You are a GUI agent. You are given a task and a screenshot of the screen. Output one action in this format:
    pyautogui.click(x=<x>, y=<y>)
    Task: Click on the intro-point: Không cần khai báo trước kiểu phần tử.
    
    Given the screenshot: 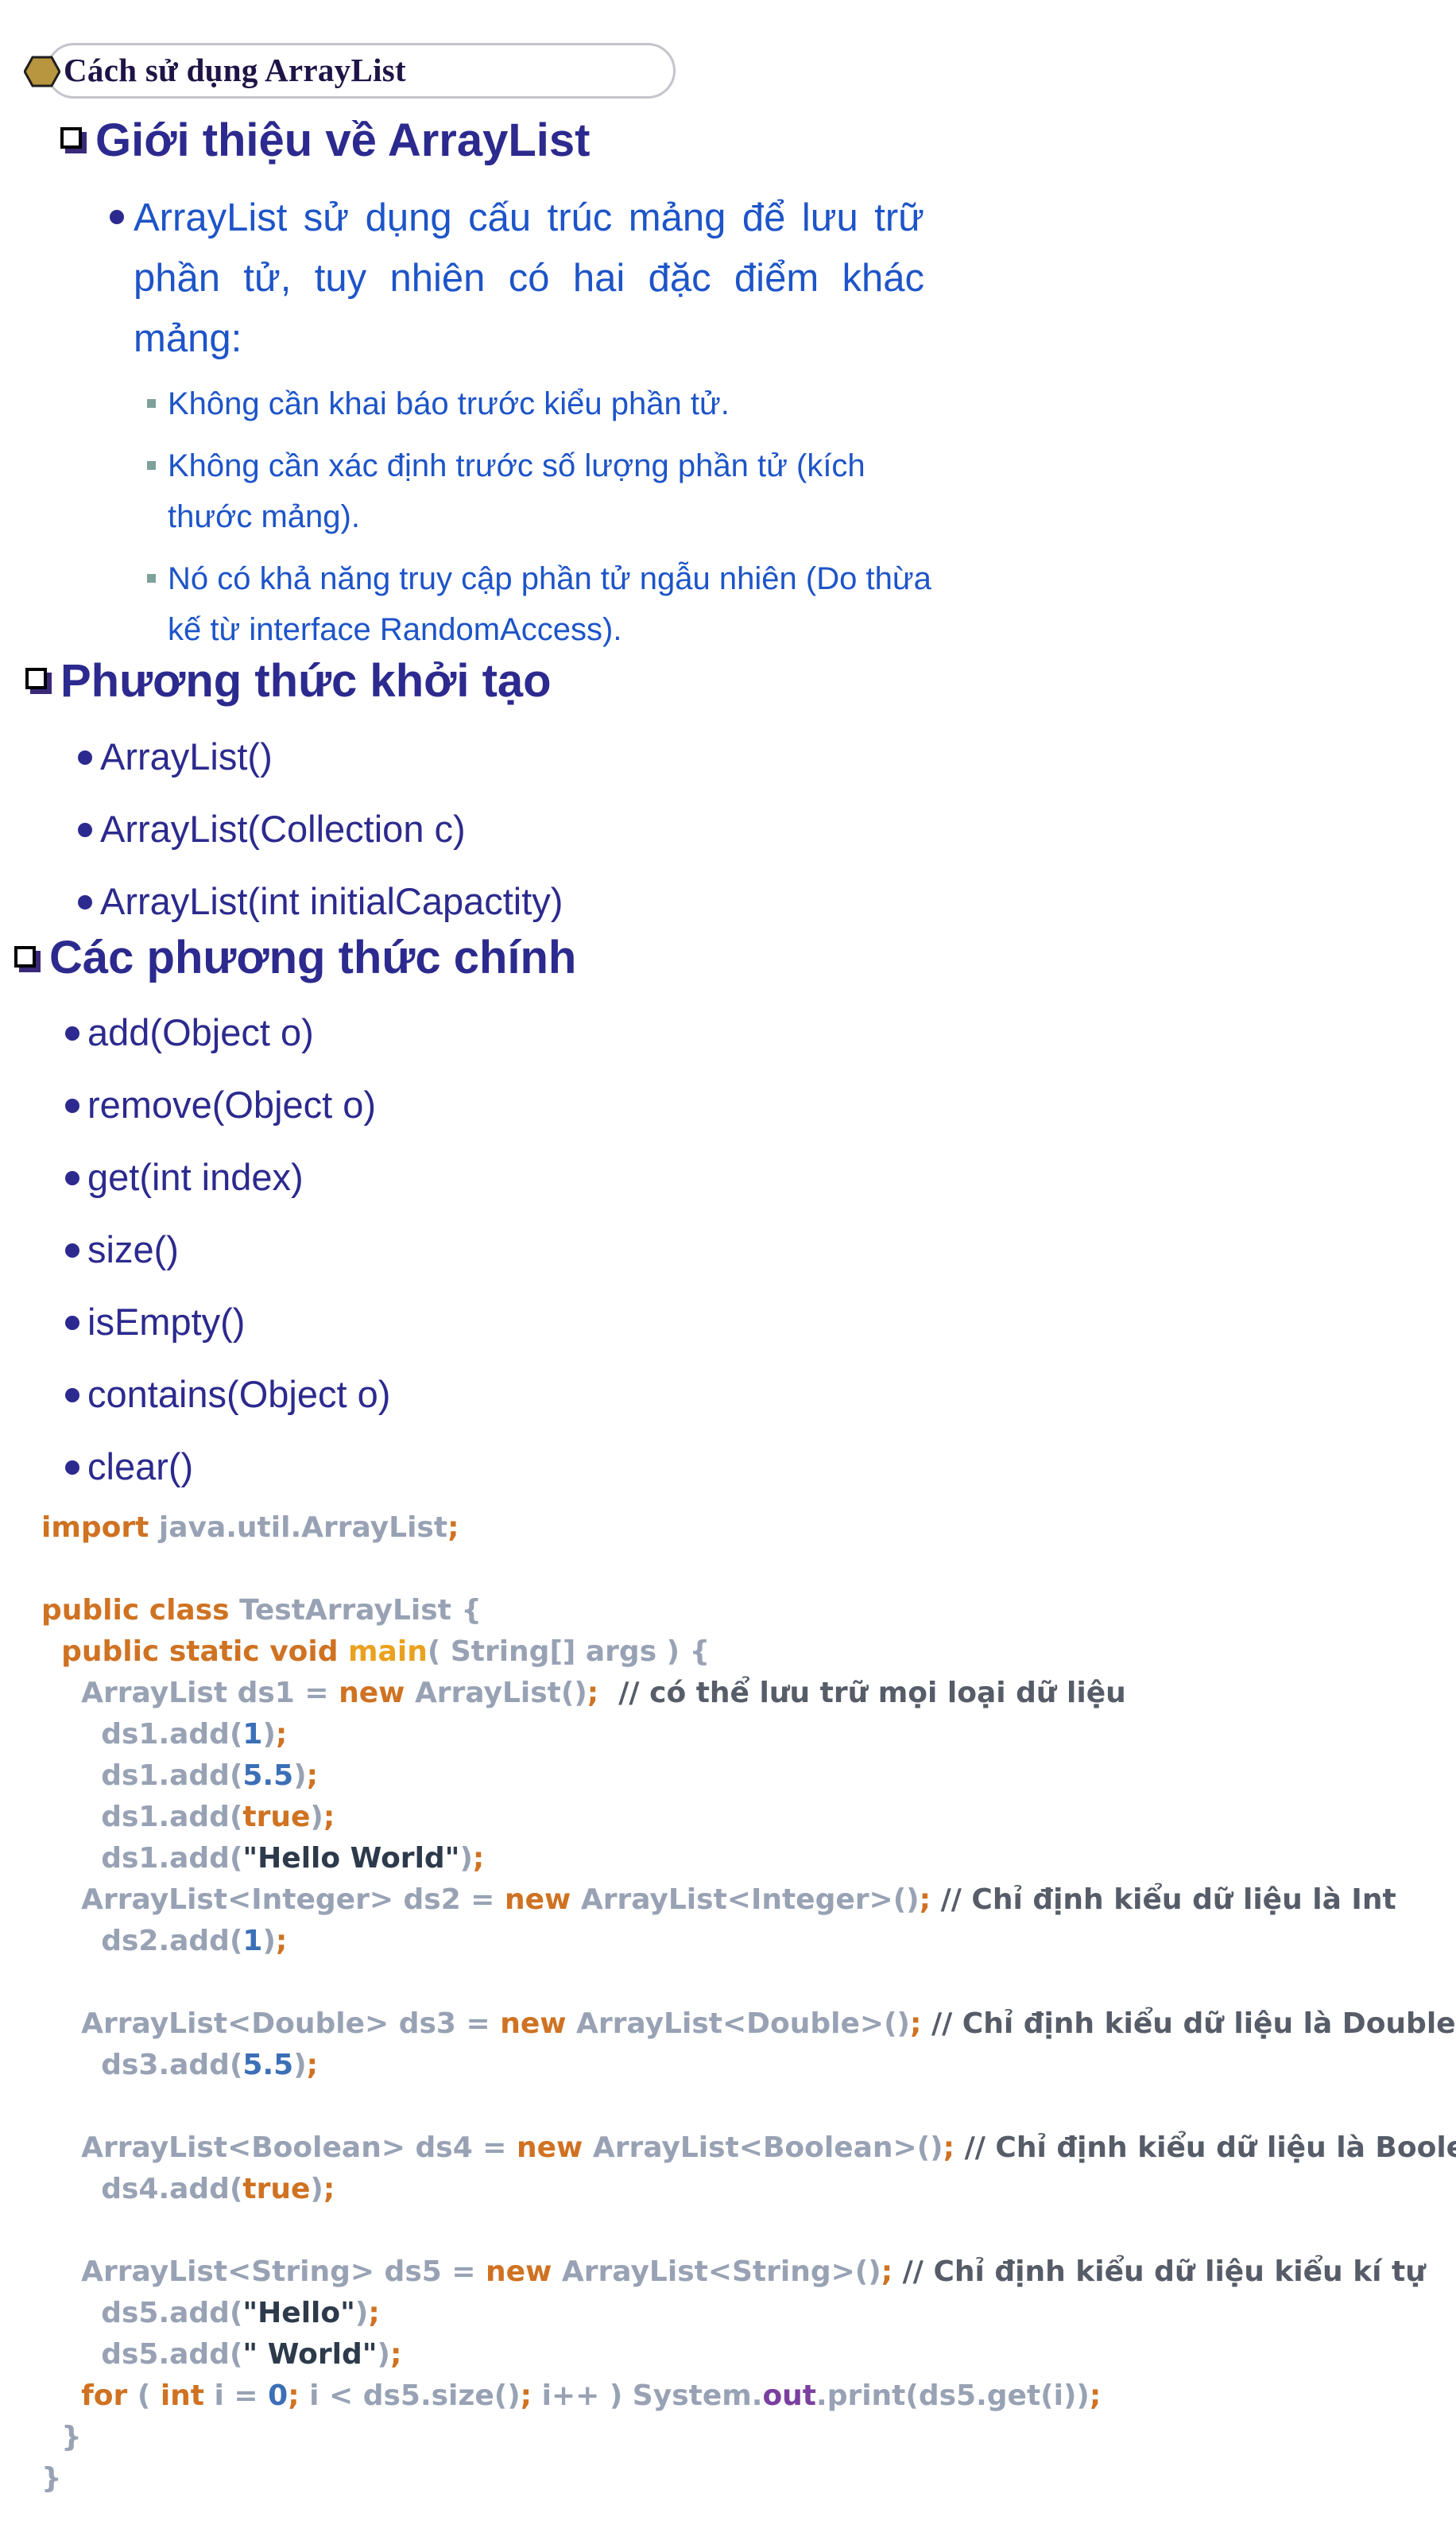 What is the action you would take?
    pyautogui.click(x=541, y=403)
    